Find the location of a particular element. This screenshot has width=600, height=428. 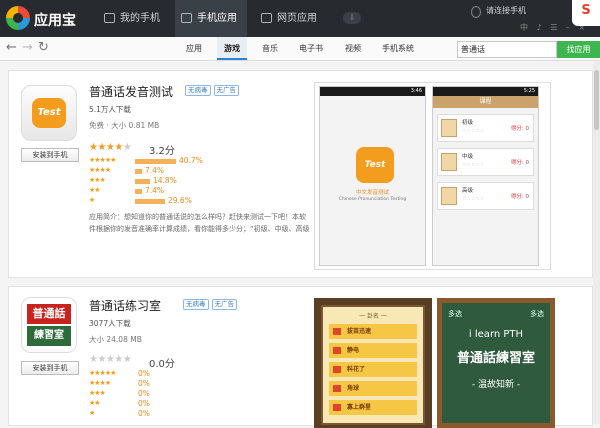

word-row: 拔苗迅速 is located at coordinates (373, 331).